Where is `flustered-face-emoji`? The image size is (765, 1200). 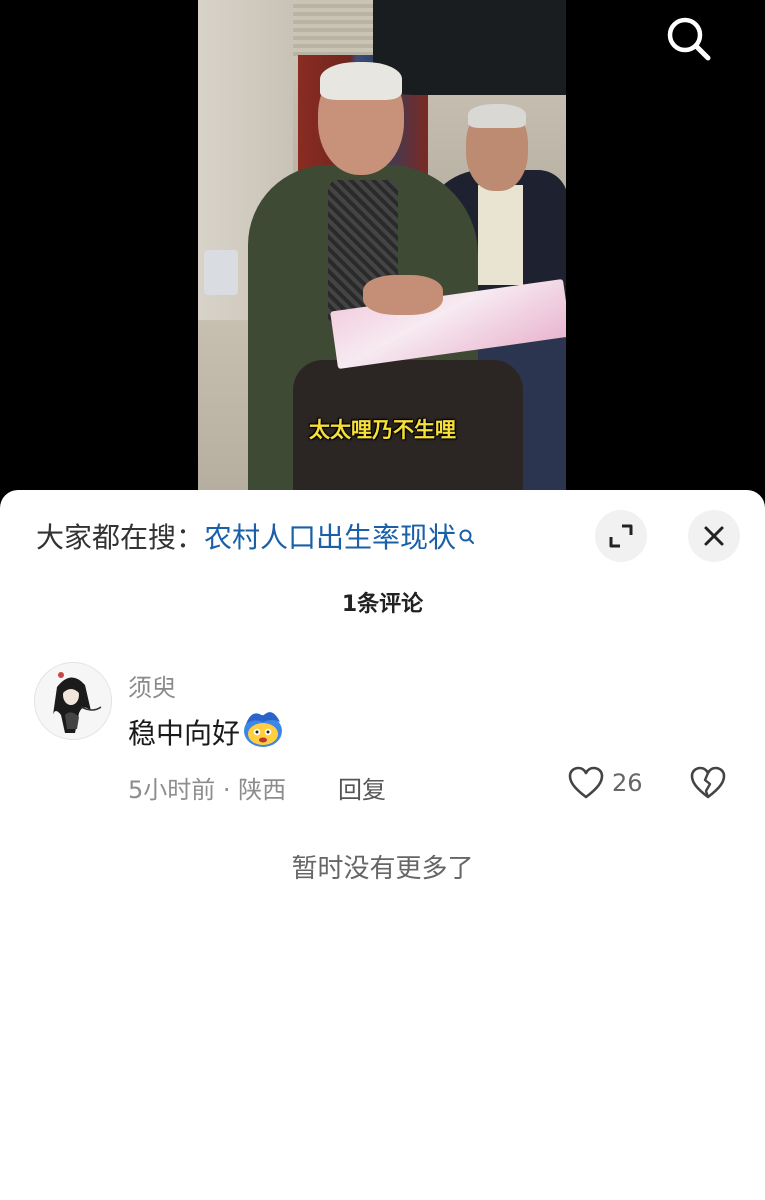
flustered-face-emoji is located at coordinates (263, 732).